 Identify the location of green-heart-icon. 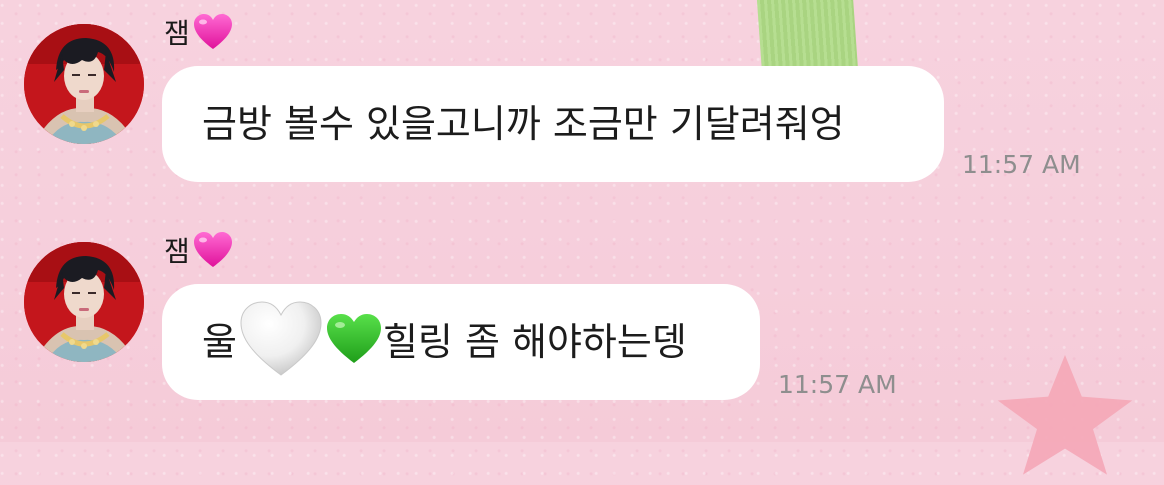
(354, 342).